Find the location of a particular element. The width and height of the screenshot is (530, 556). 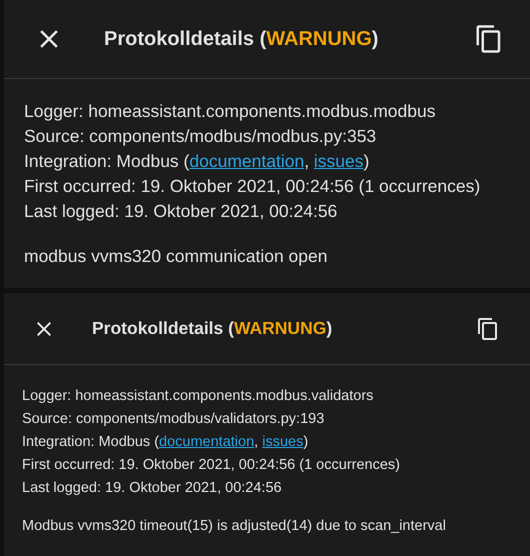

copy-icon is located at coordinates (488, 328).